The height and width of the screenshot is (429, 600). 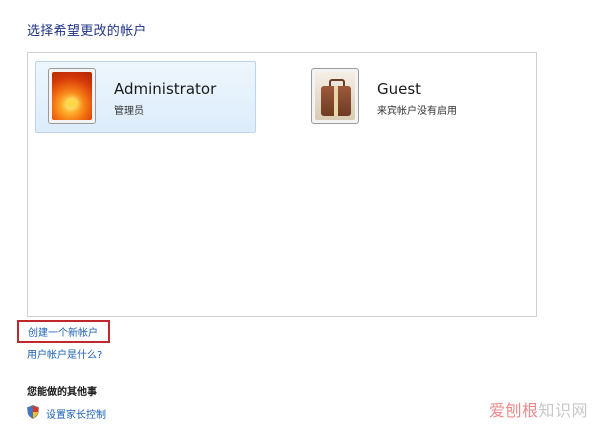 I want to click on account-description: 来宾帐户没有启用, so click(x=417, y=111).